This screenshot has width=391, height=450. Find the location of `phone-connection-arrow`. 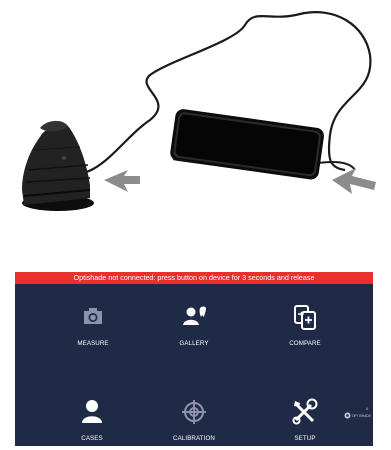

phone-connection-arrow is located at coordinates (354, 181).